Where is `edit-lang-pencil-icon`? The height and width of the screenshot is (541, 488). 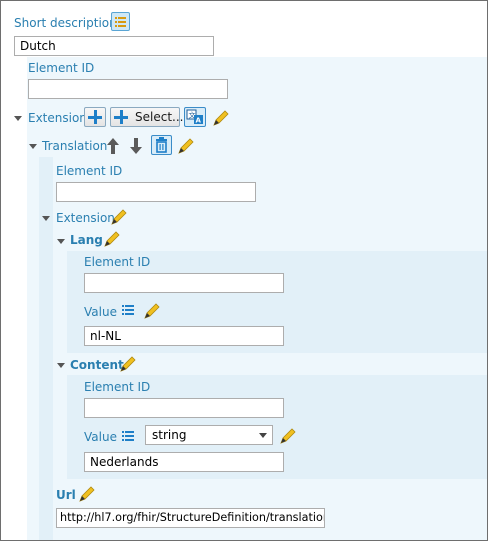
edit-lang-pencil-icon is located at coordinates (112, 239).